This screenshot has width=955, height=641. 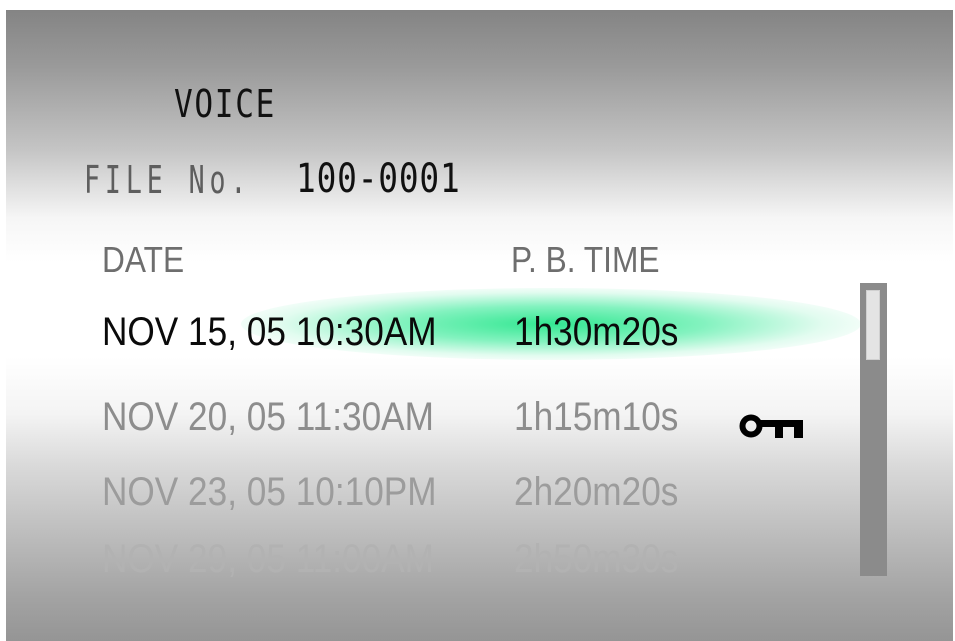 What do you see at coordinates (472, 567) in the screenshot?
I see `recording-row: NOV 29, 05 11:00AM 2h50m30s` at bounding box center [472, 567].